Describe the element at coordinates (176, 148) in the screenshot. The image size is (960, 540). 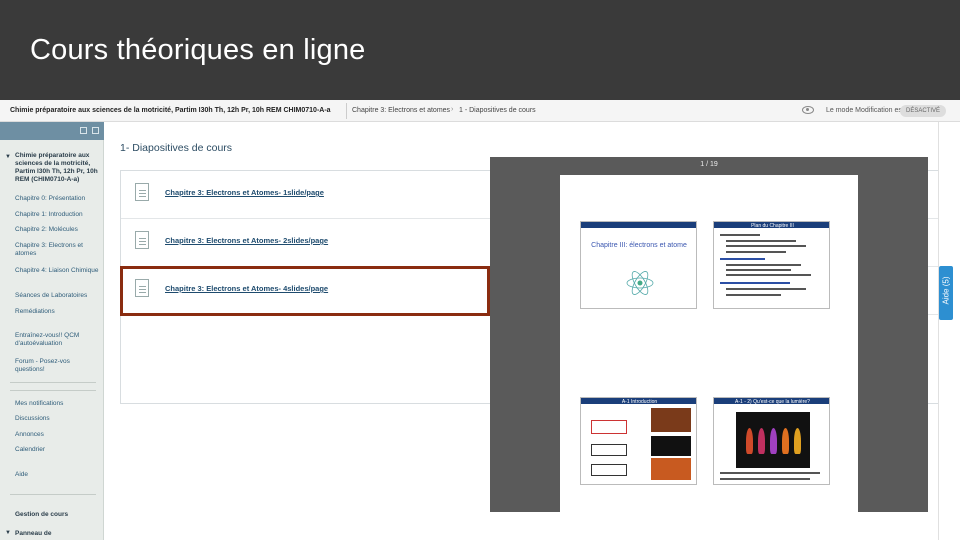
I see `page-title: 1- Diapositives de cours` at that location.